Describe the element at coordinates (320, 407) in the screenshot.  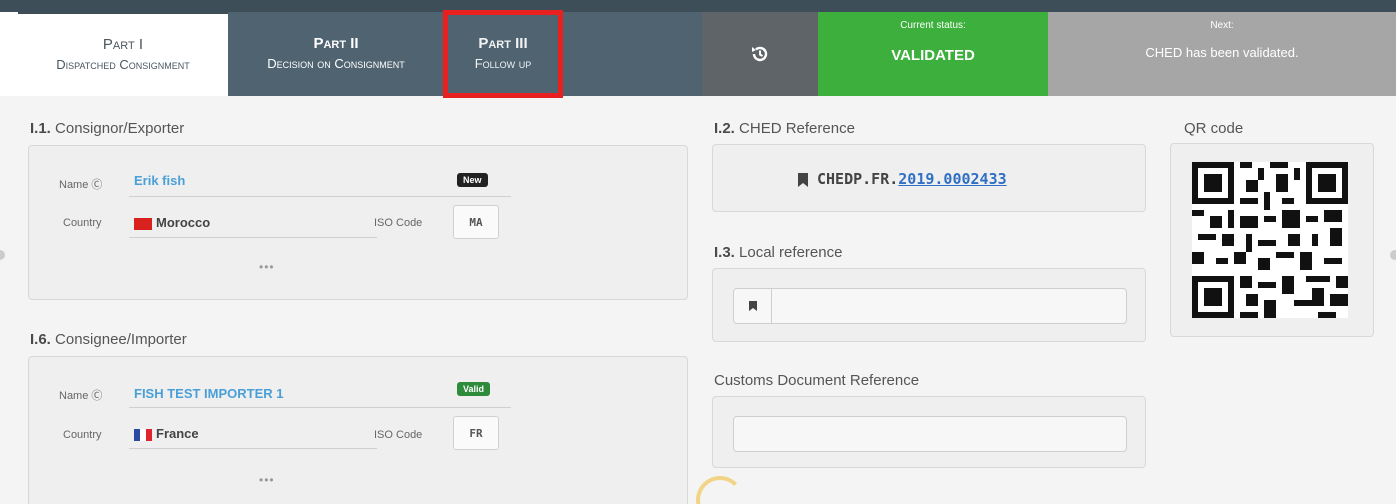
I see `consignee-name-underline` at that location.